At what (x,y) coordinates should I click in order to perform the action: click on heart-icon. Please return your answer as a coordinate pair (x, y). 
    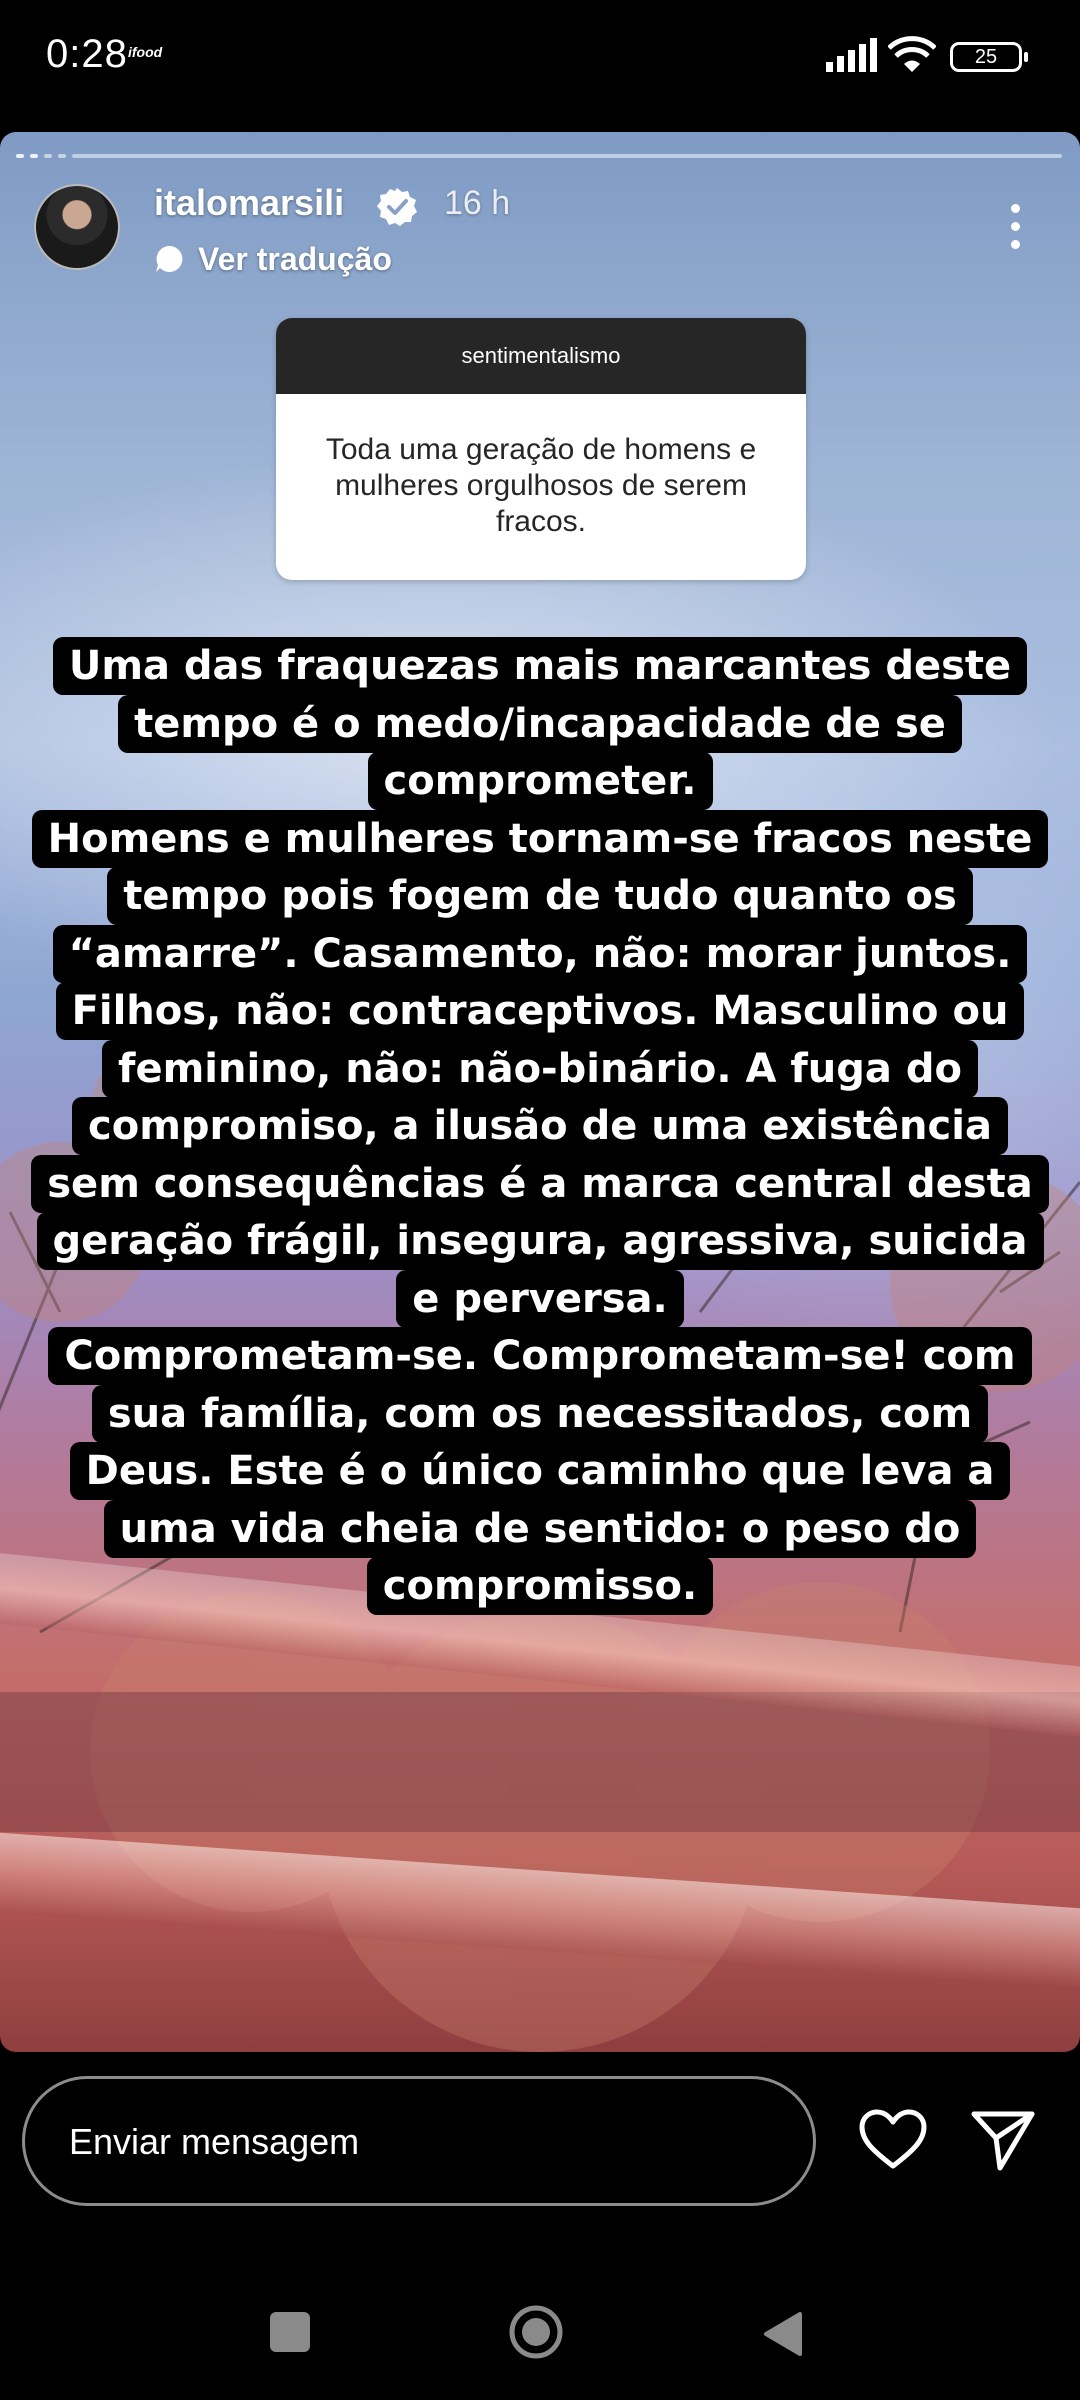
    Looking at the image, I should click on (893, 2140).